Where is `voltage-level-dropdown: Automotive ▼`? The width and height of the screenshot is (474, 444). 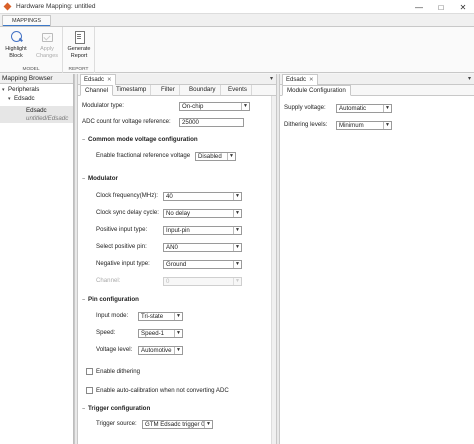 voltage-level-dropdown: Automotive ▼ is located at coordinates (160, 350).